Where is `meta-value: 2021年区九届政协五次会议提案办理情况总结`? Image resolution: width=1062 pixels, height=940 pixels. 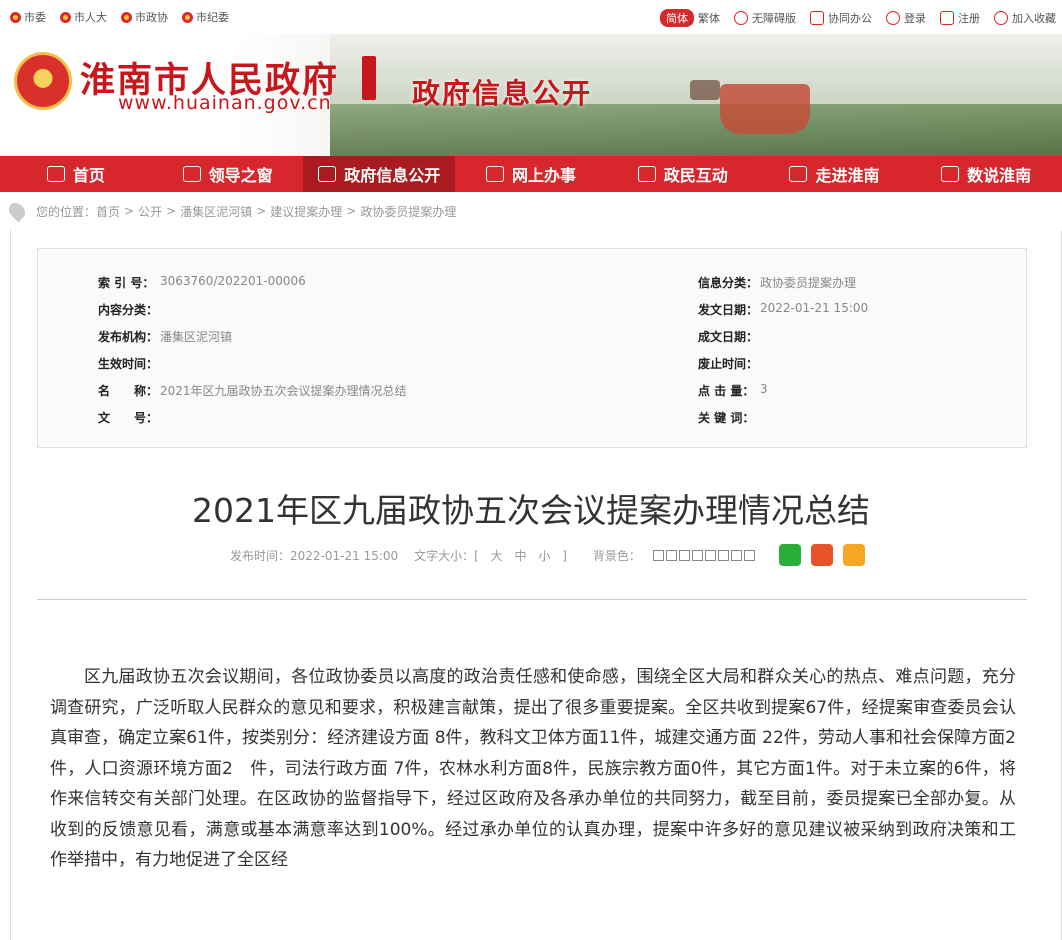
meta-value: 2021年区九届政协五次会议提案办理情况总结 is located at coordinates (283, 391).